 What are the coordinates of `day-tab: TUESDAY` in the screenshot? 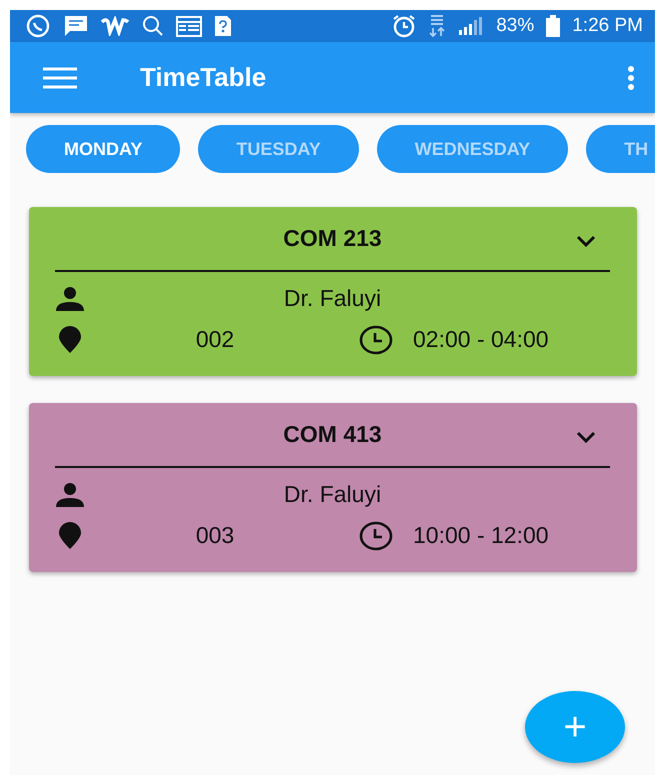 It's located at (278, 149).